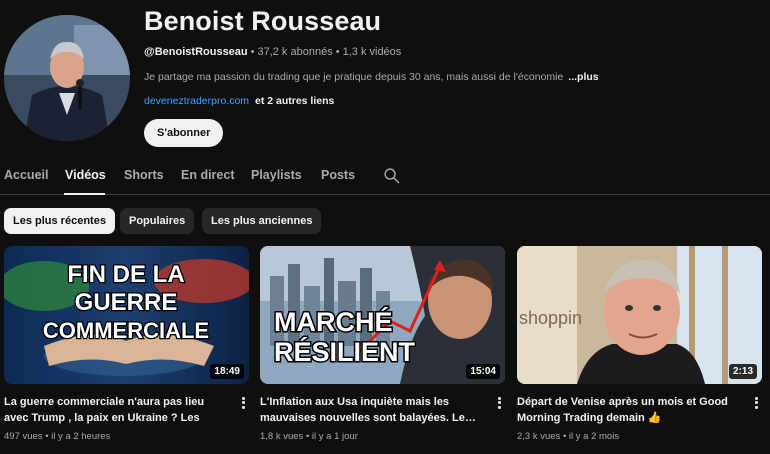  I want to click on video-duration: 18:49, so click(227, 371).